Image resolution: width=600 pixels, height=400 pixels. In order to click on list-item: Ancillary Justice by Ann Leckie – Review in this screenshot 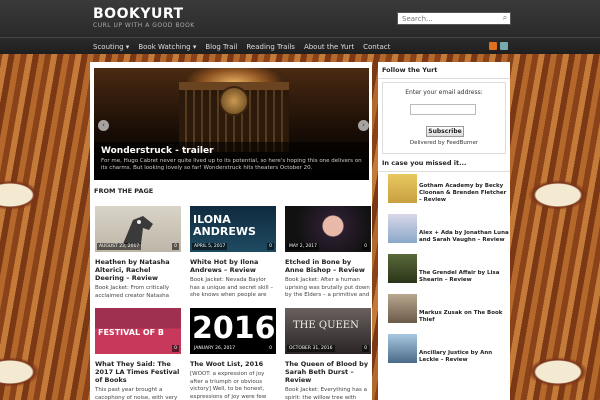, I will do `click(446, 349)`.